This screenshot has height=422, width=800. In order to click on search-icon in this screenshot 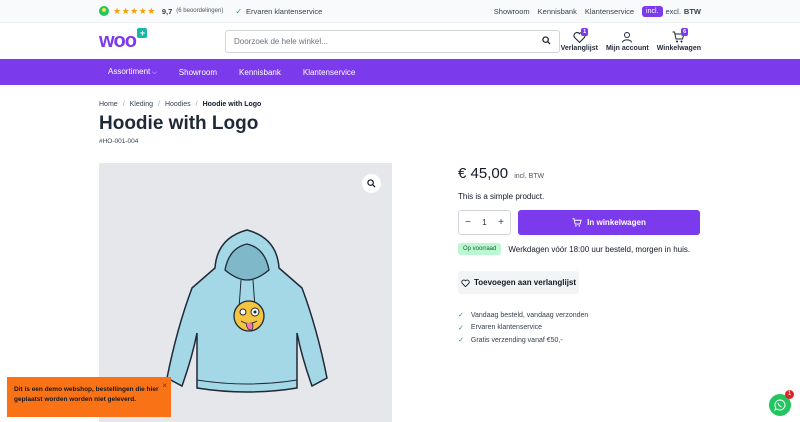, I will do `click(546, 41)`.